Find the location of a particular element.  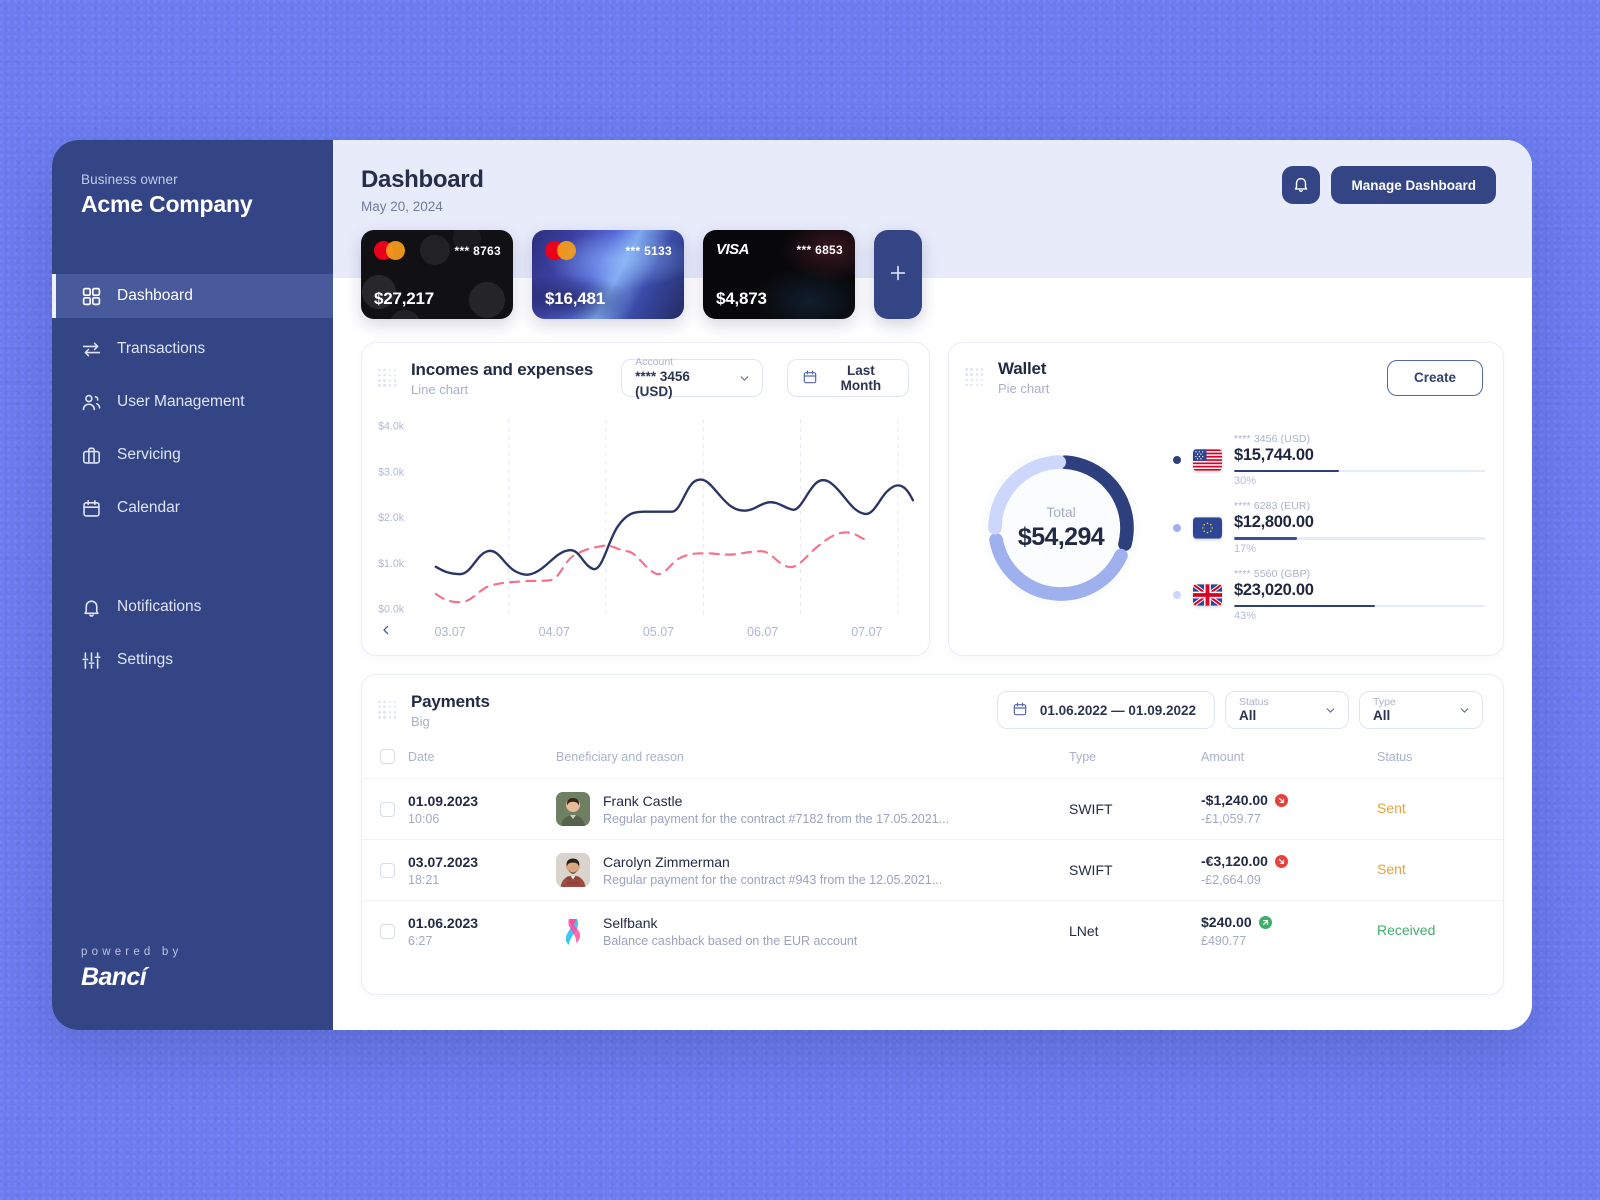

beneficiary-name: Frank Castle is located at coordinates (643, 800).